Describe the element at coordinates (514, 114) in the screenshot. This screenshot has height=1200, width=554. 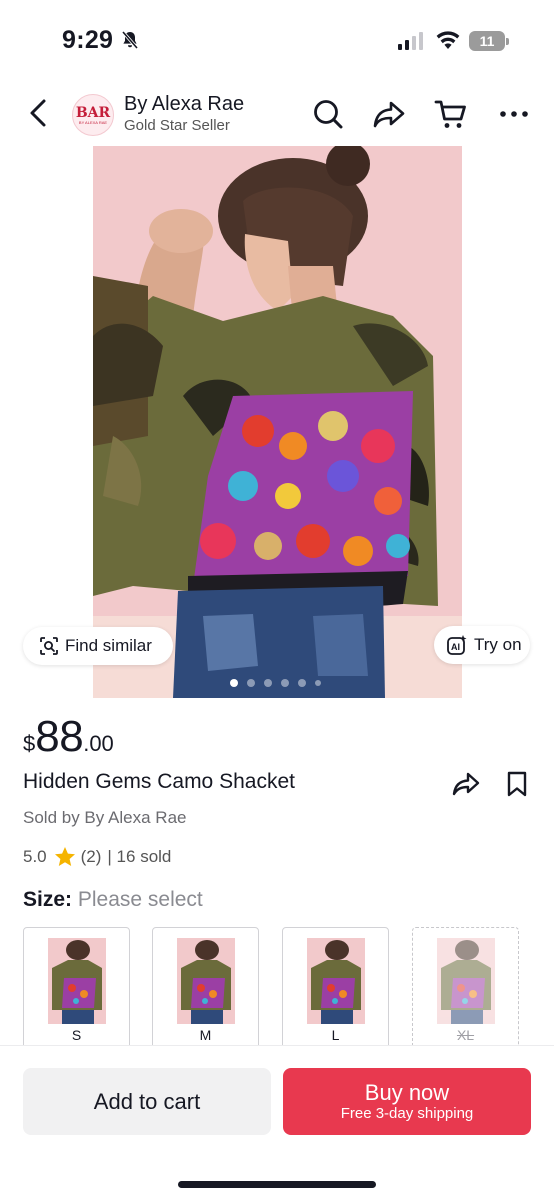
I see `more-icon` at that location.